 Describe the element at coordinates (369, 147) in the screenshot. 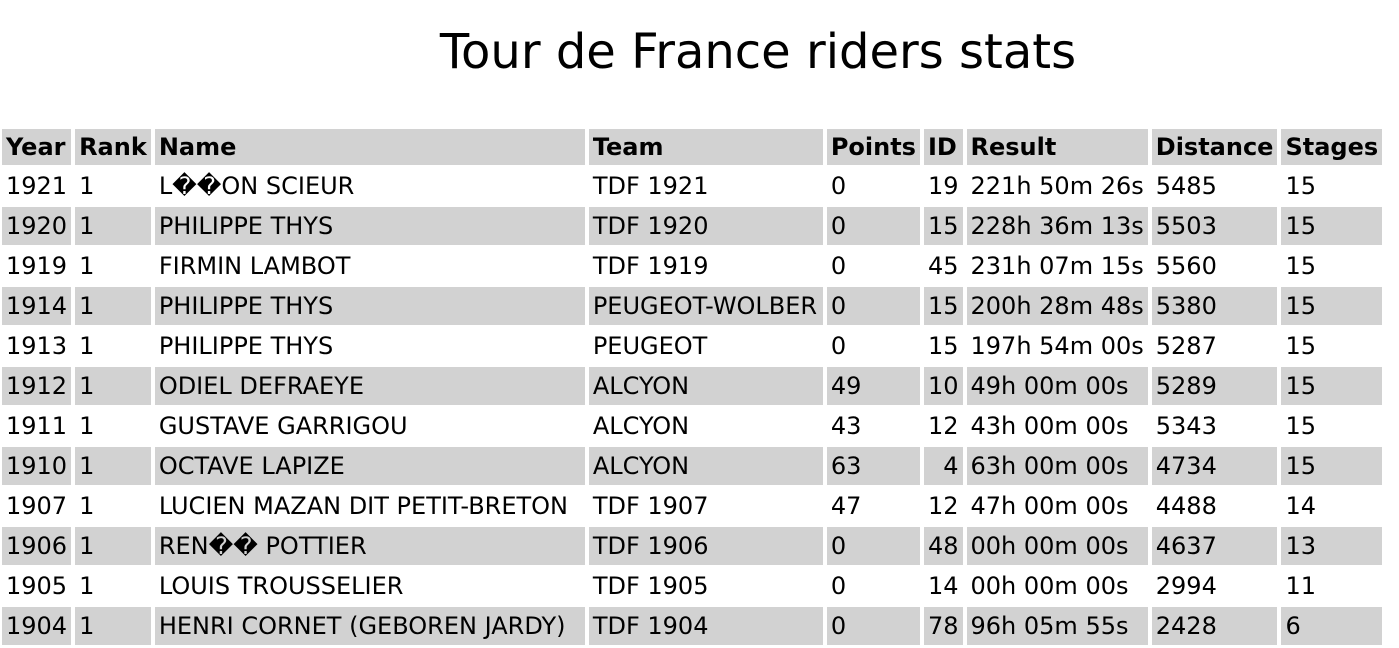

I see `header-name: Name` at that location.